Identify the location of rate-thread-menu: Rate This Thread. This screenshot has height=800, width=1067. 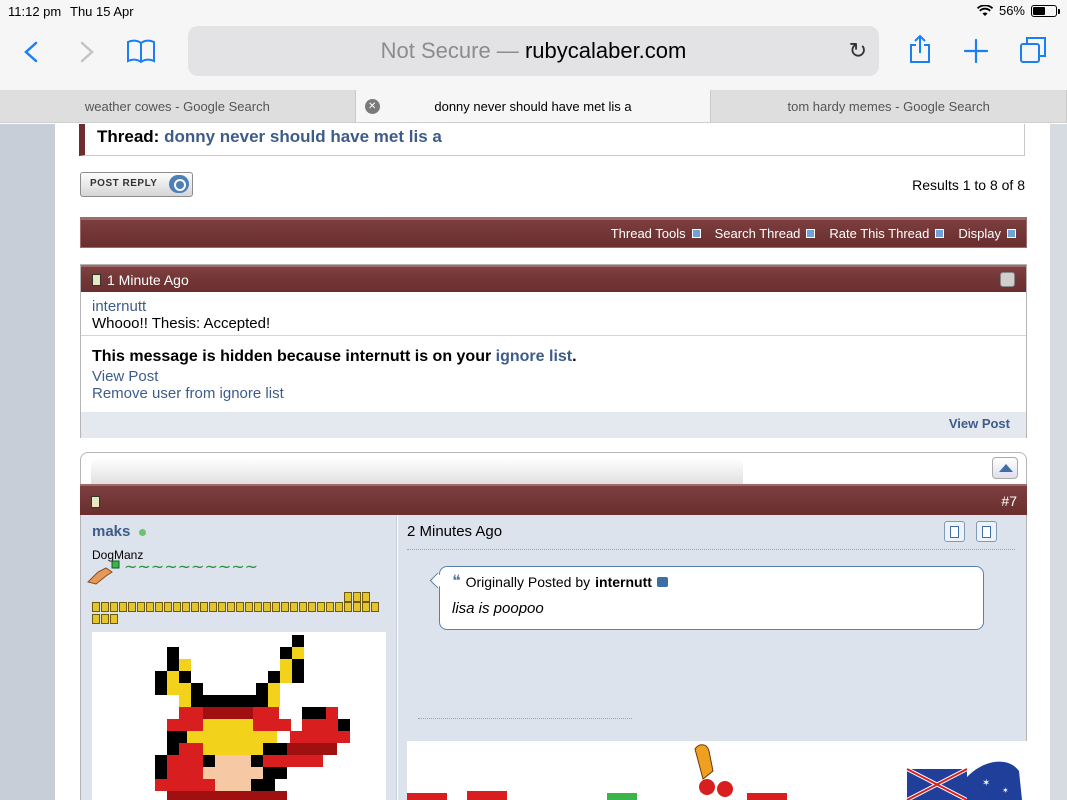
(887, 233).